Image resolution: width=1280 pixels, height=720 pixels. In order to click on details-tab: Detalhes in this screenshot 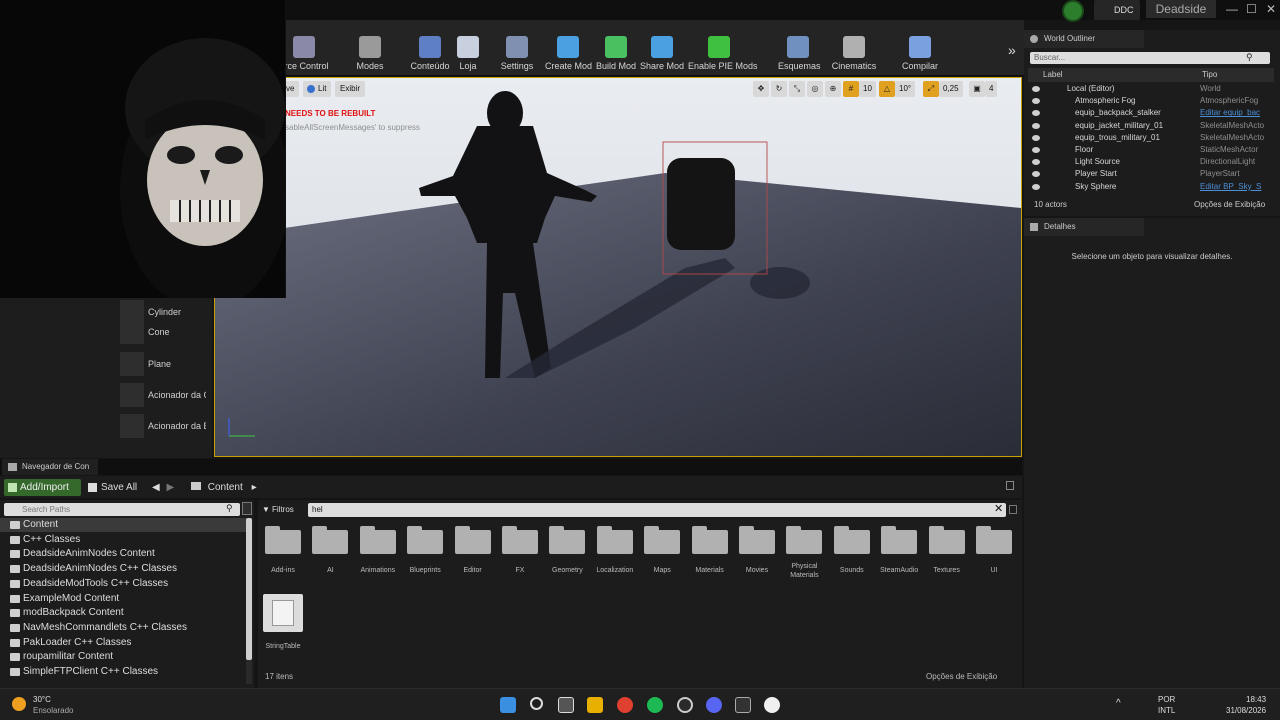, I will do `click(1084, 227)`.